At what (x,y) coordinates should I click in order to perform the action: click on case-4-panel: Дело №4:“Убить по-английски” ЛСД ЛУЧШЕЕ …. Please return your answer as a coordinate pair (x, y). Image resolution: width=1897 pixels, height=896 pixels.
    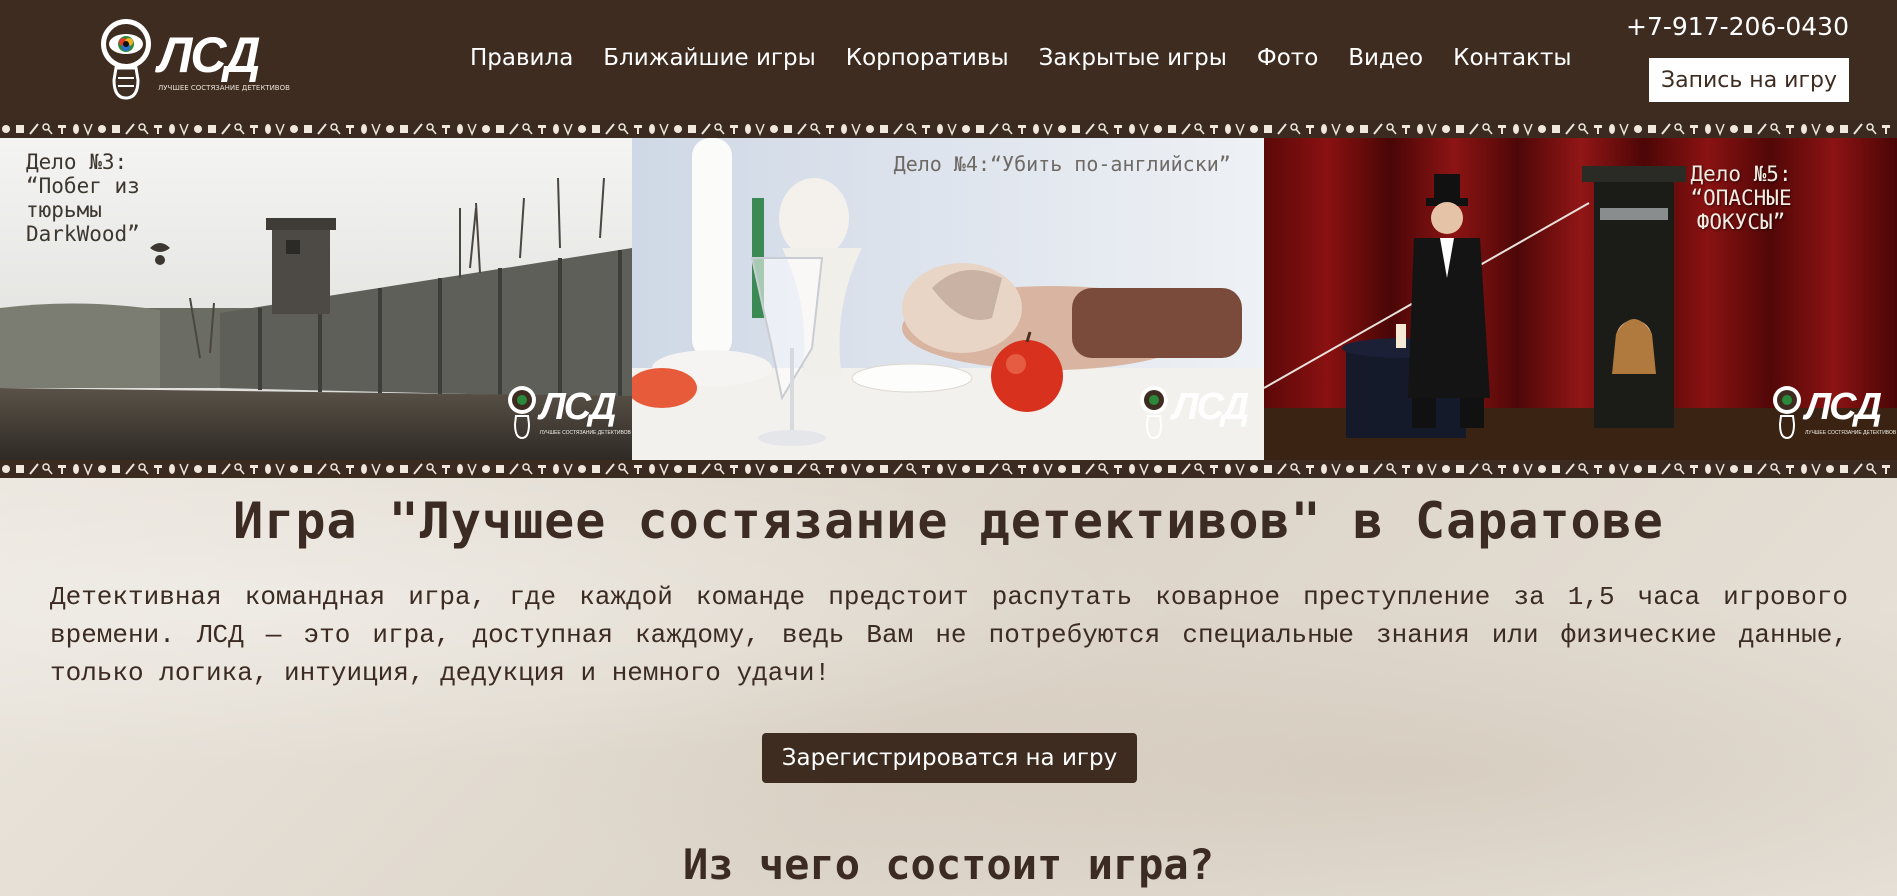
    Looking at the image, I should click on (948, 299).